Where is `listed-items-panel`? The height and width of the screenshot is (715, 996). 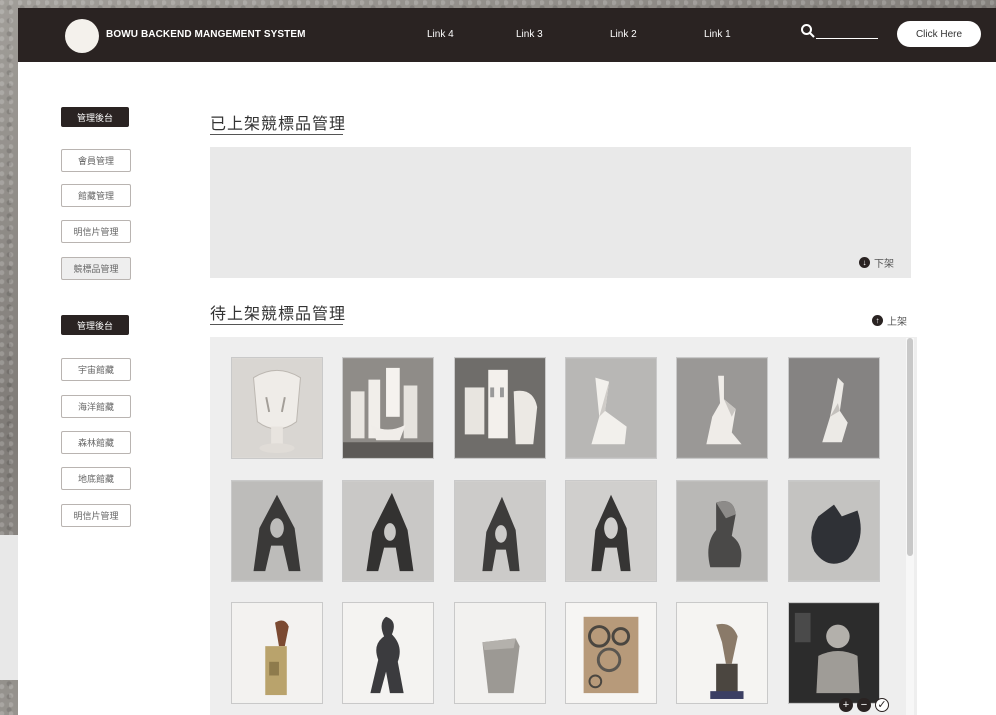
listed-items-panel is located at coordinates (560, 212).